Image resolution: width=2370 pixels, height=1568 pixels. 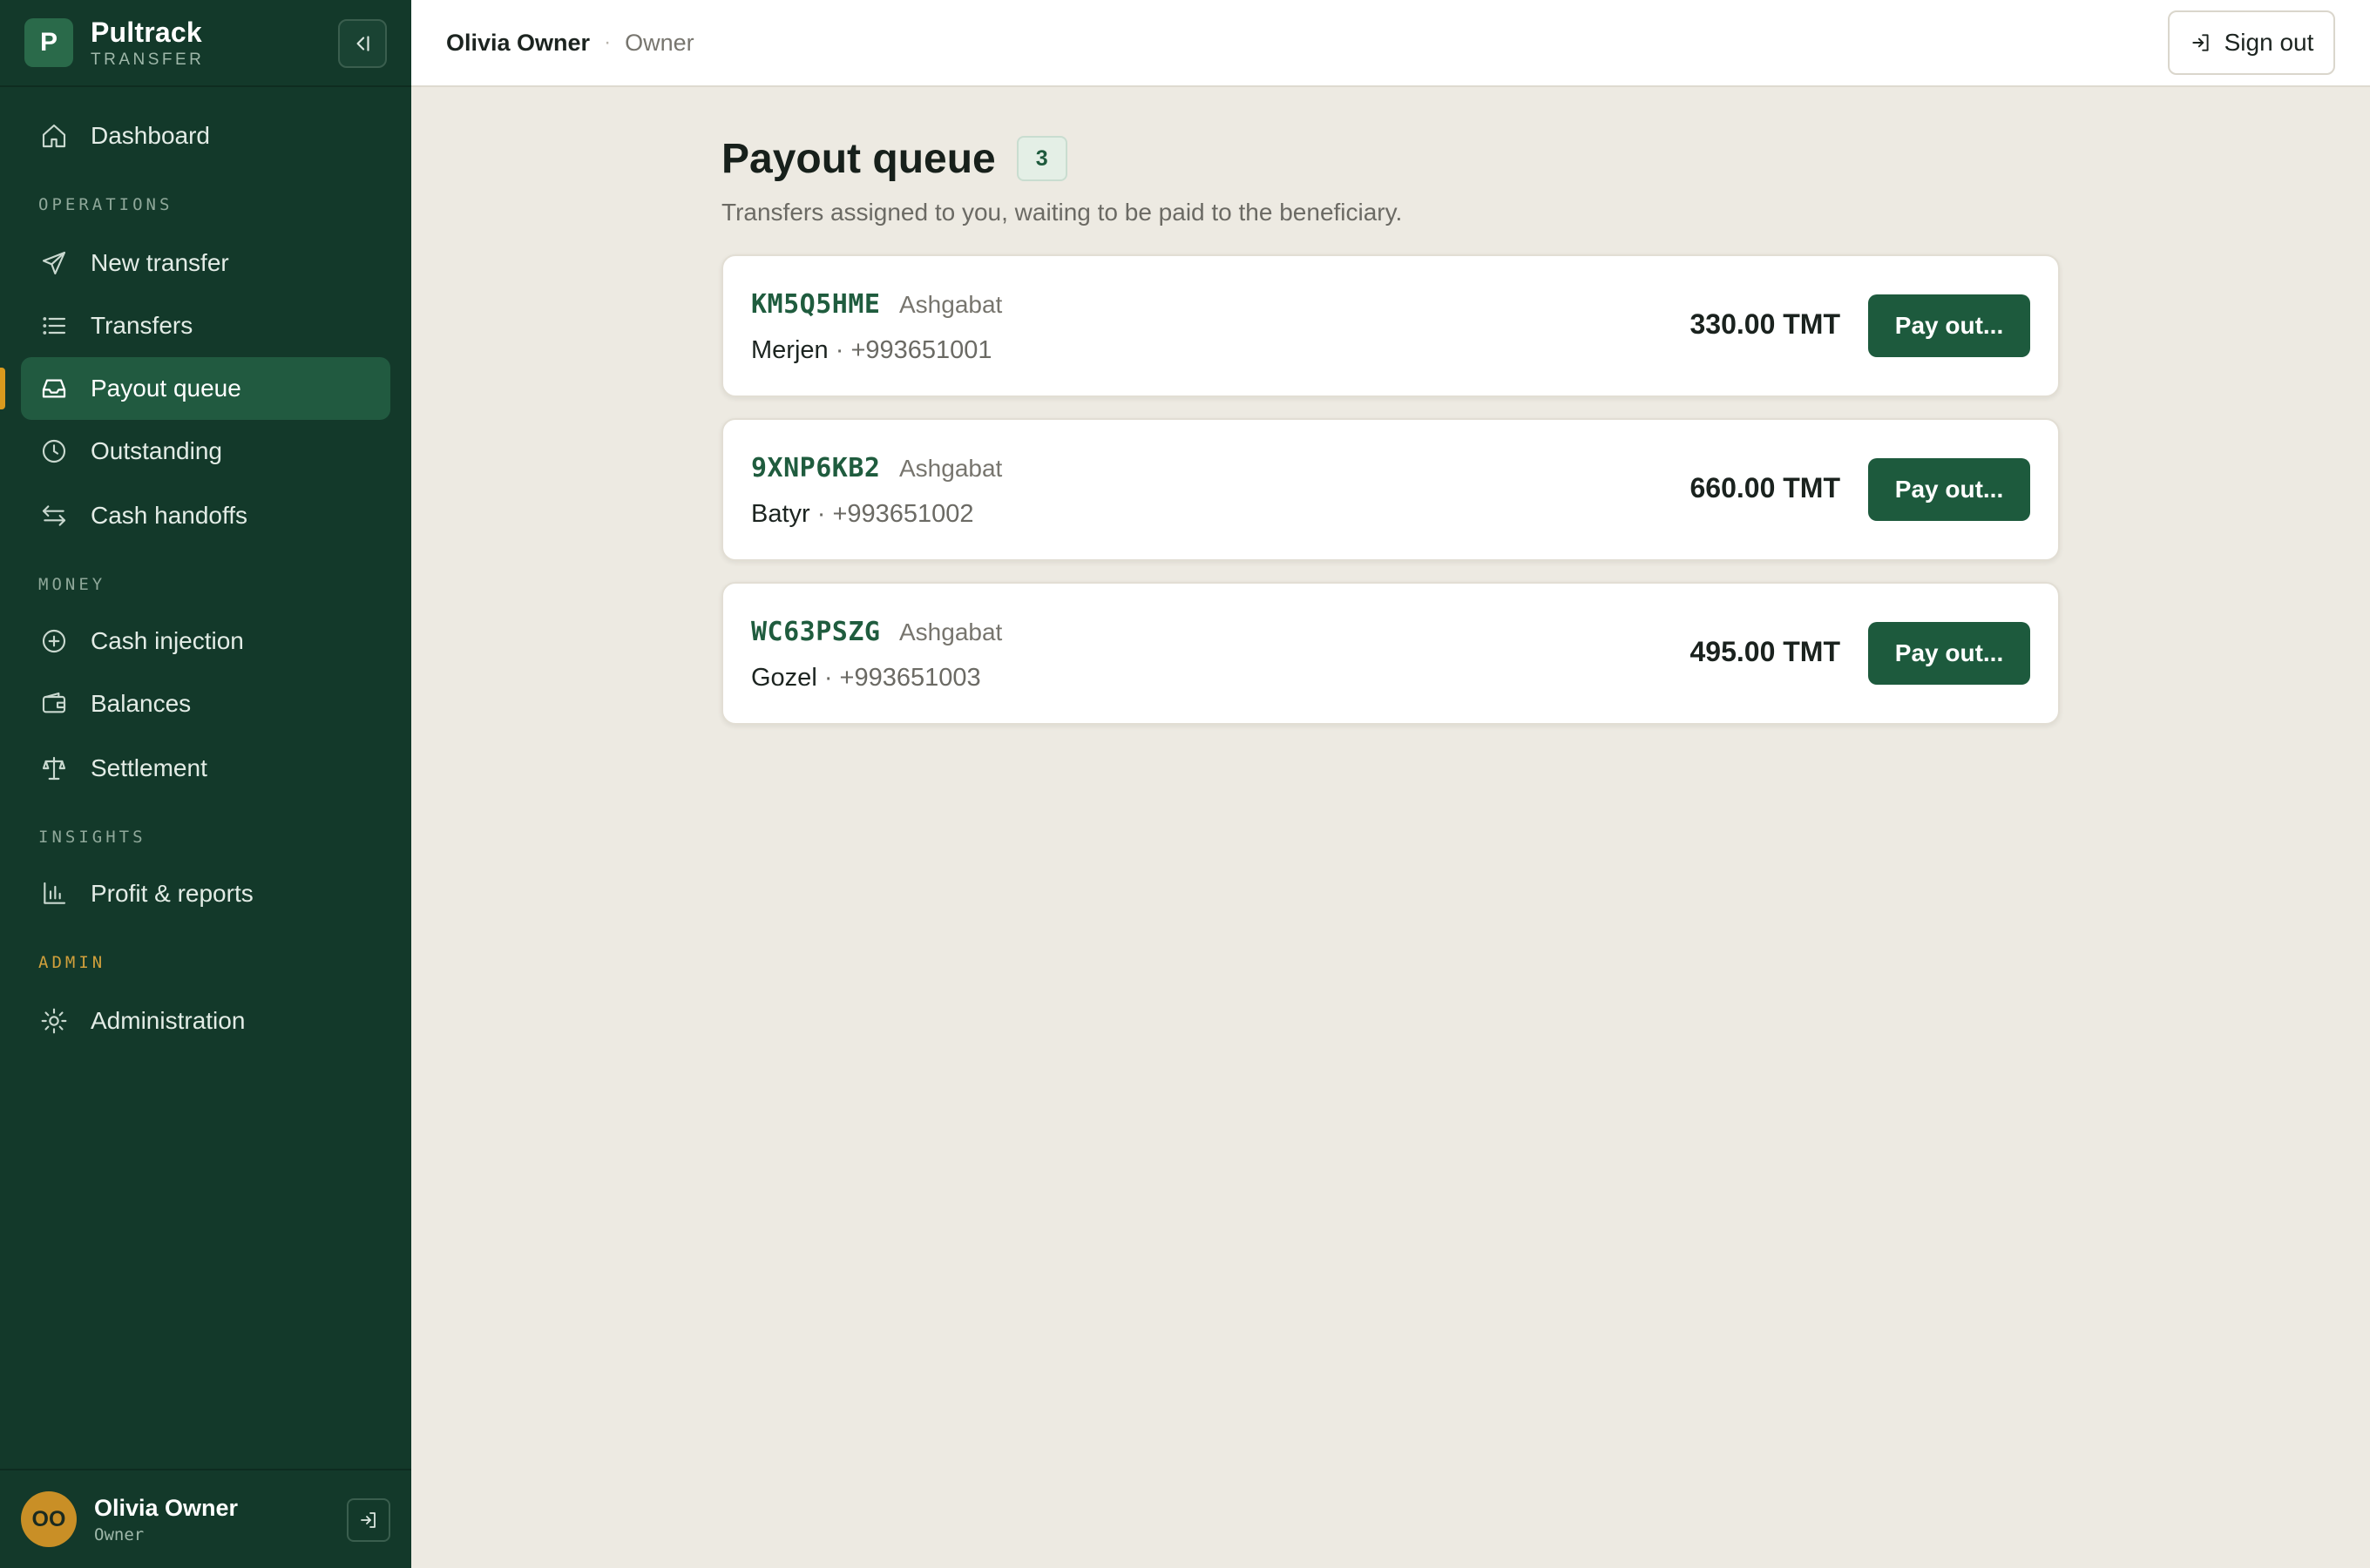 I want to click on section-insights: INSIGHTS, so click(x=92, y=837).